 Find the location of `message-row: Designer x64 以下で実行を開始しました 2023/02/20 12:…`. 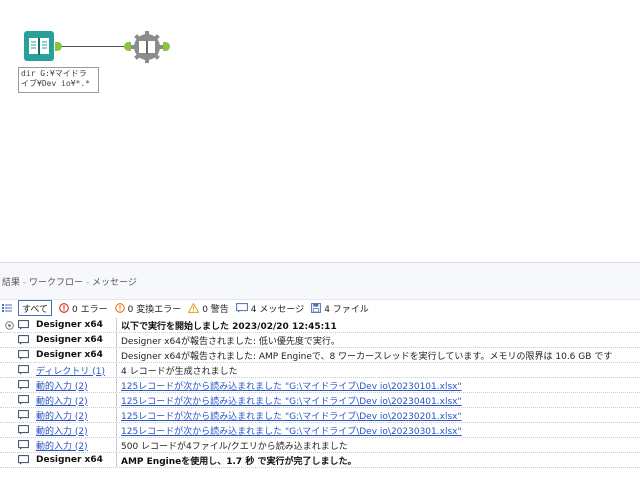

message-row: Designer x64 以下で実行を開始しました 2023/02/20 12:… is located at coordinates (320, 325).